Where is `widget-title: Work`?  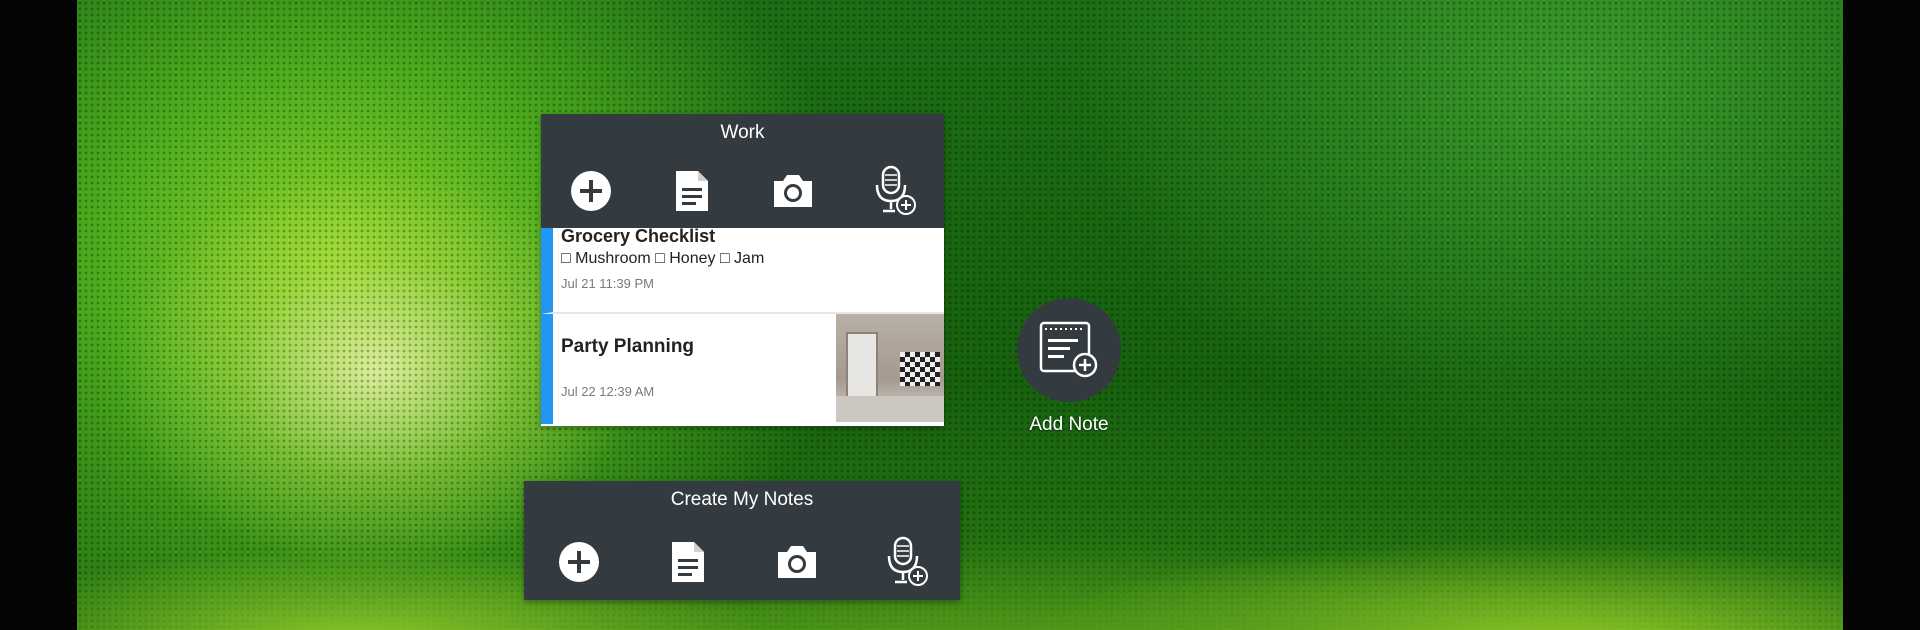 widget-title: Work is located at coordinates (742, 132).